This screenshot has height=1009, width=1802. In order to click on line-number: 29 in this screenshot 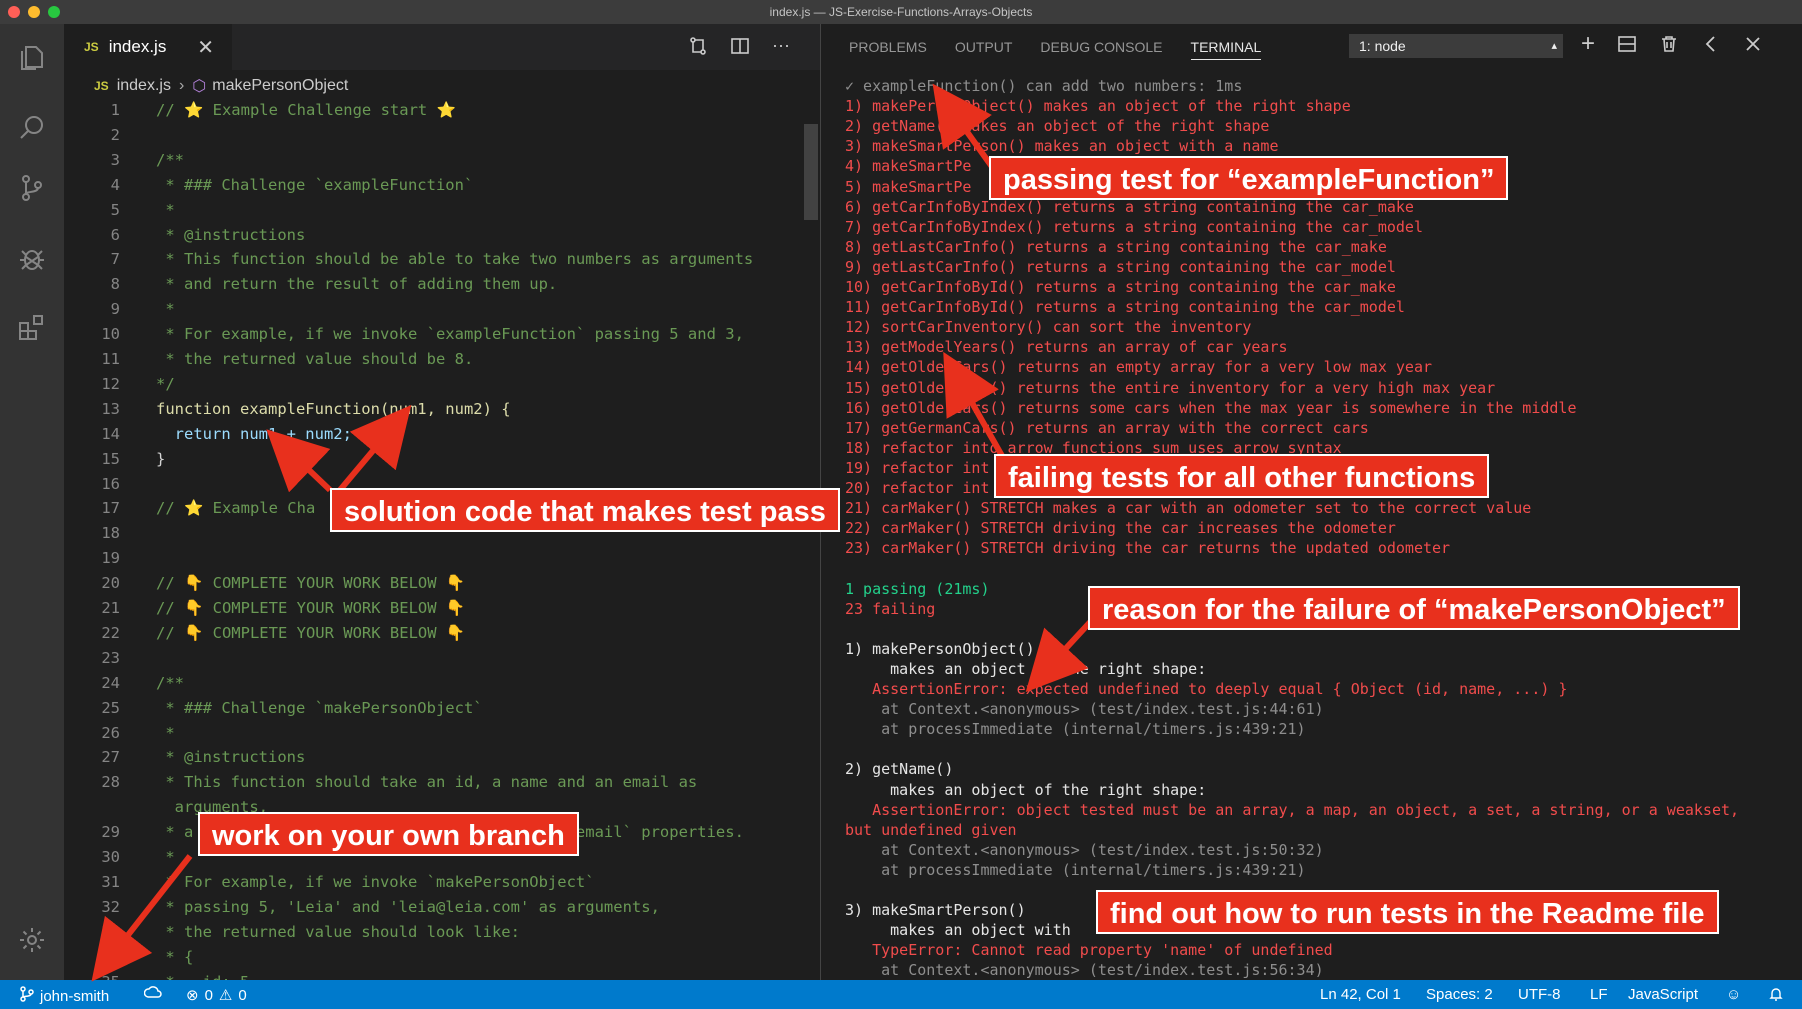, I will do `click(110, 832)`.